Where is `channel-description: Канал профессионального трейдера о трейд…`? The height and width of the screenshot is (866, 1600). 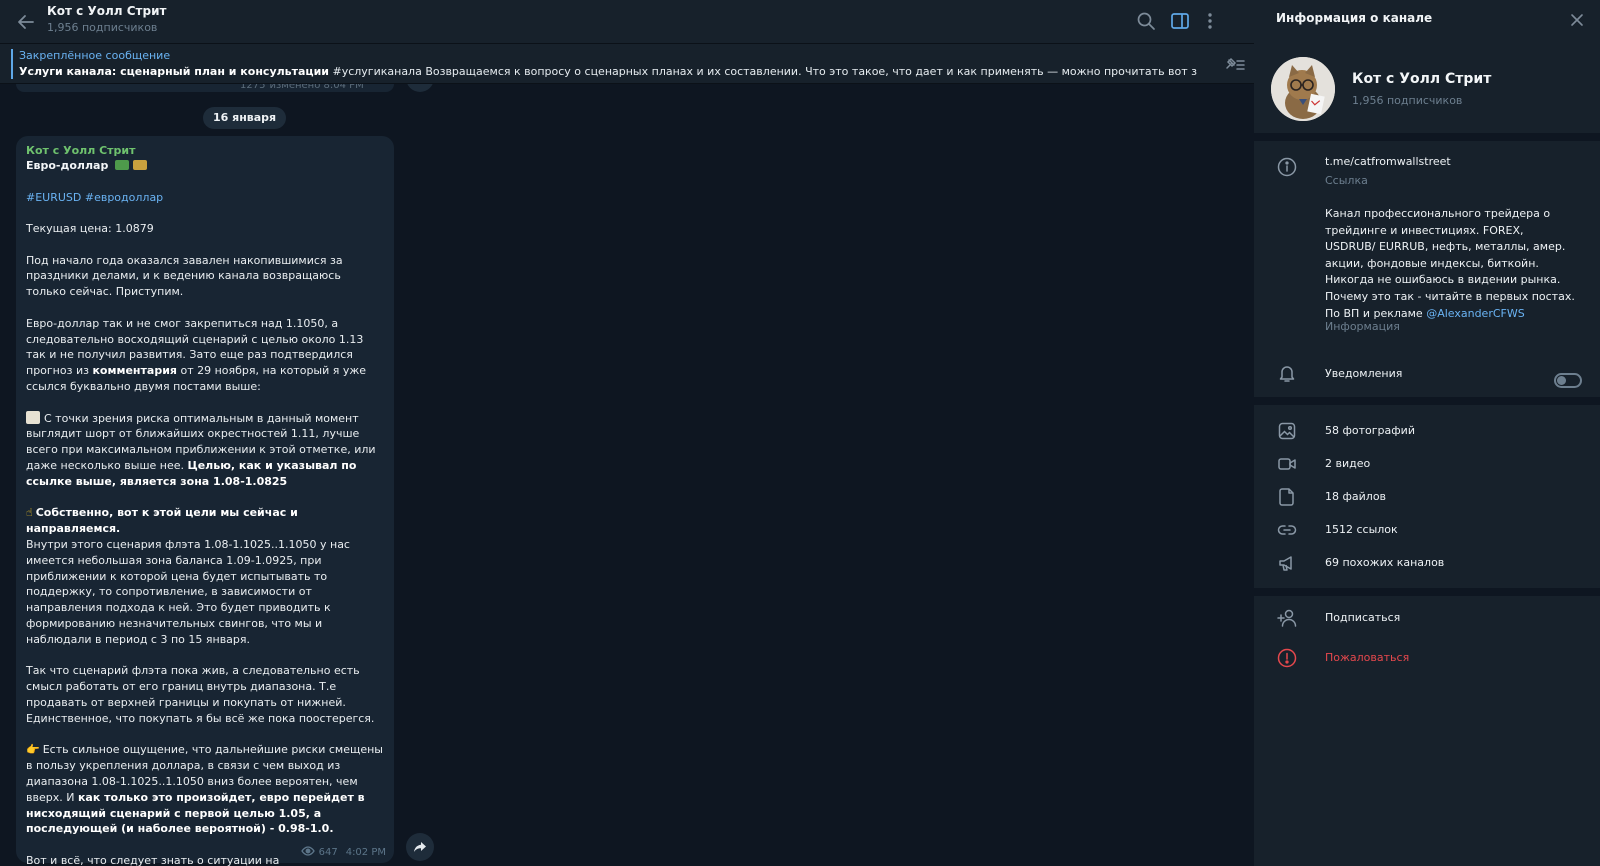 channel-description: Канал профессионального трейдера о трейд… is located at coordinates (1451, 264).